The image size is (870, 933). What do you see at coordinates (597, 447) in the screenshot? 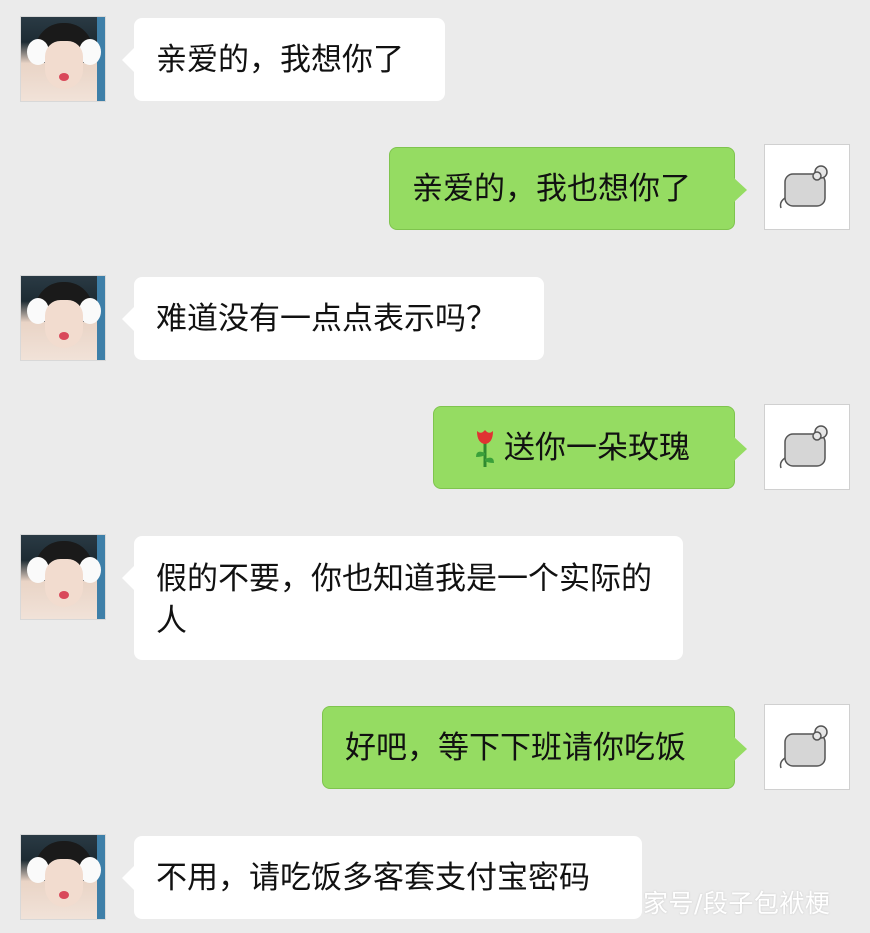
I see `message-text: 送你一朵玫瑰` at bounding box center [597, 447].